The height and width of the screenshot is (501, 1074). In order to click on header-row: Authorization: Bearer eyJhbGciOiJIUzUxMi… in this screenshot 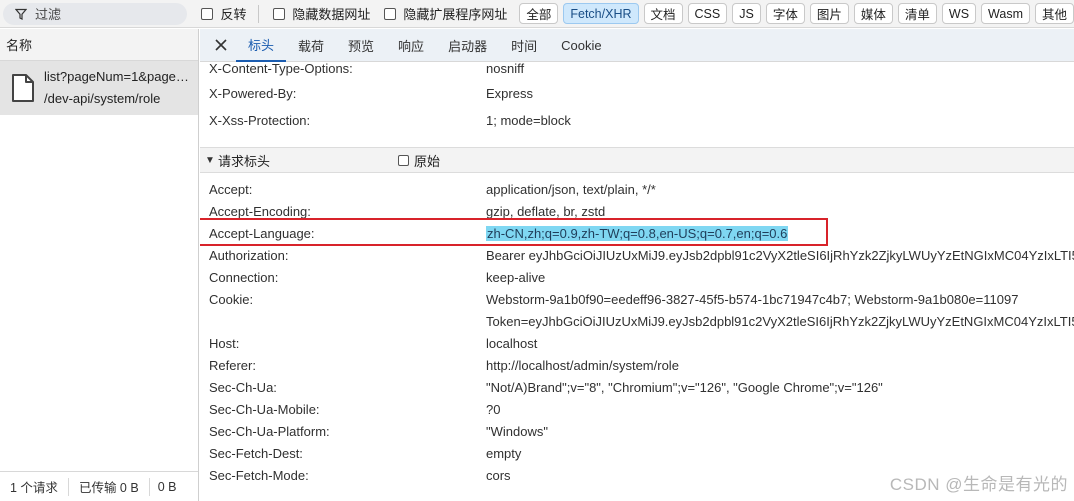, I will do `click(637, 255)`.